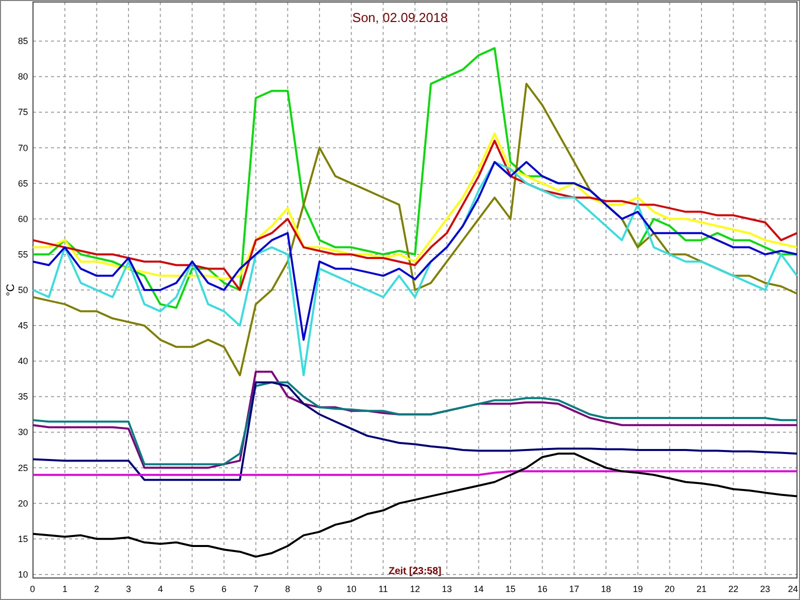  Describe the element at coordinates (701, 589) in the screenshot. I see `x-tick-label: 21` at that location.